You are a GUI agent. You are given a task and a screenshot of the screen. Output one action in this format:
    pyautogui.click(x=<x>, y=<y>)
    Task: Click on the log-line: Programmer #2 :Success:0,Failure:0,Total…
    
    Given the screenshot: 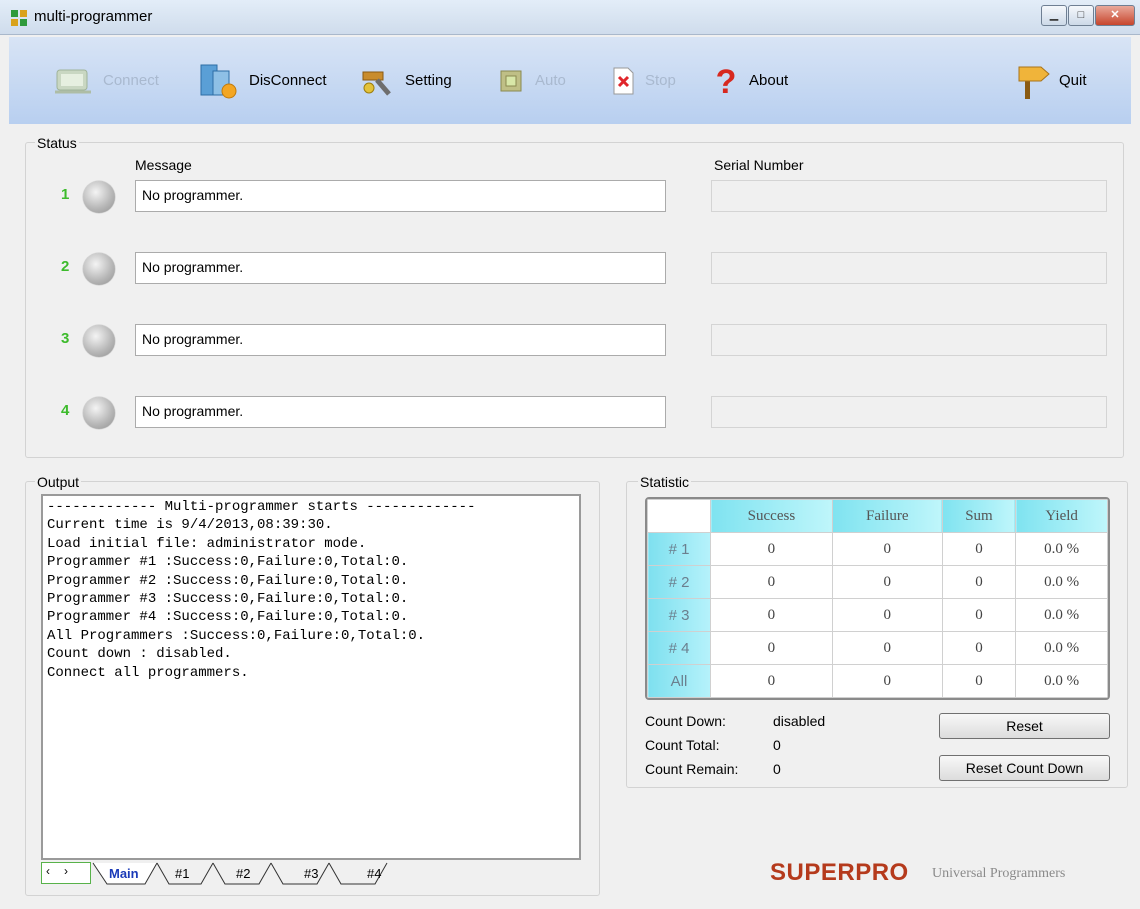 What is the action you would take?
    pyautogui.click(x=228, y=580)
    